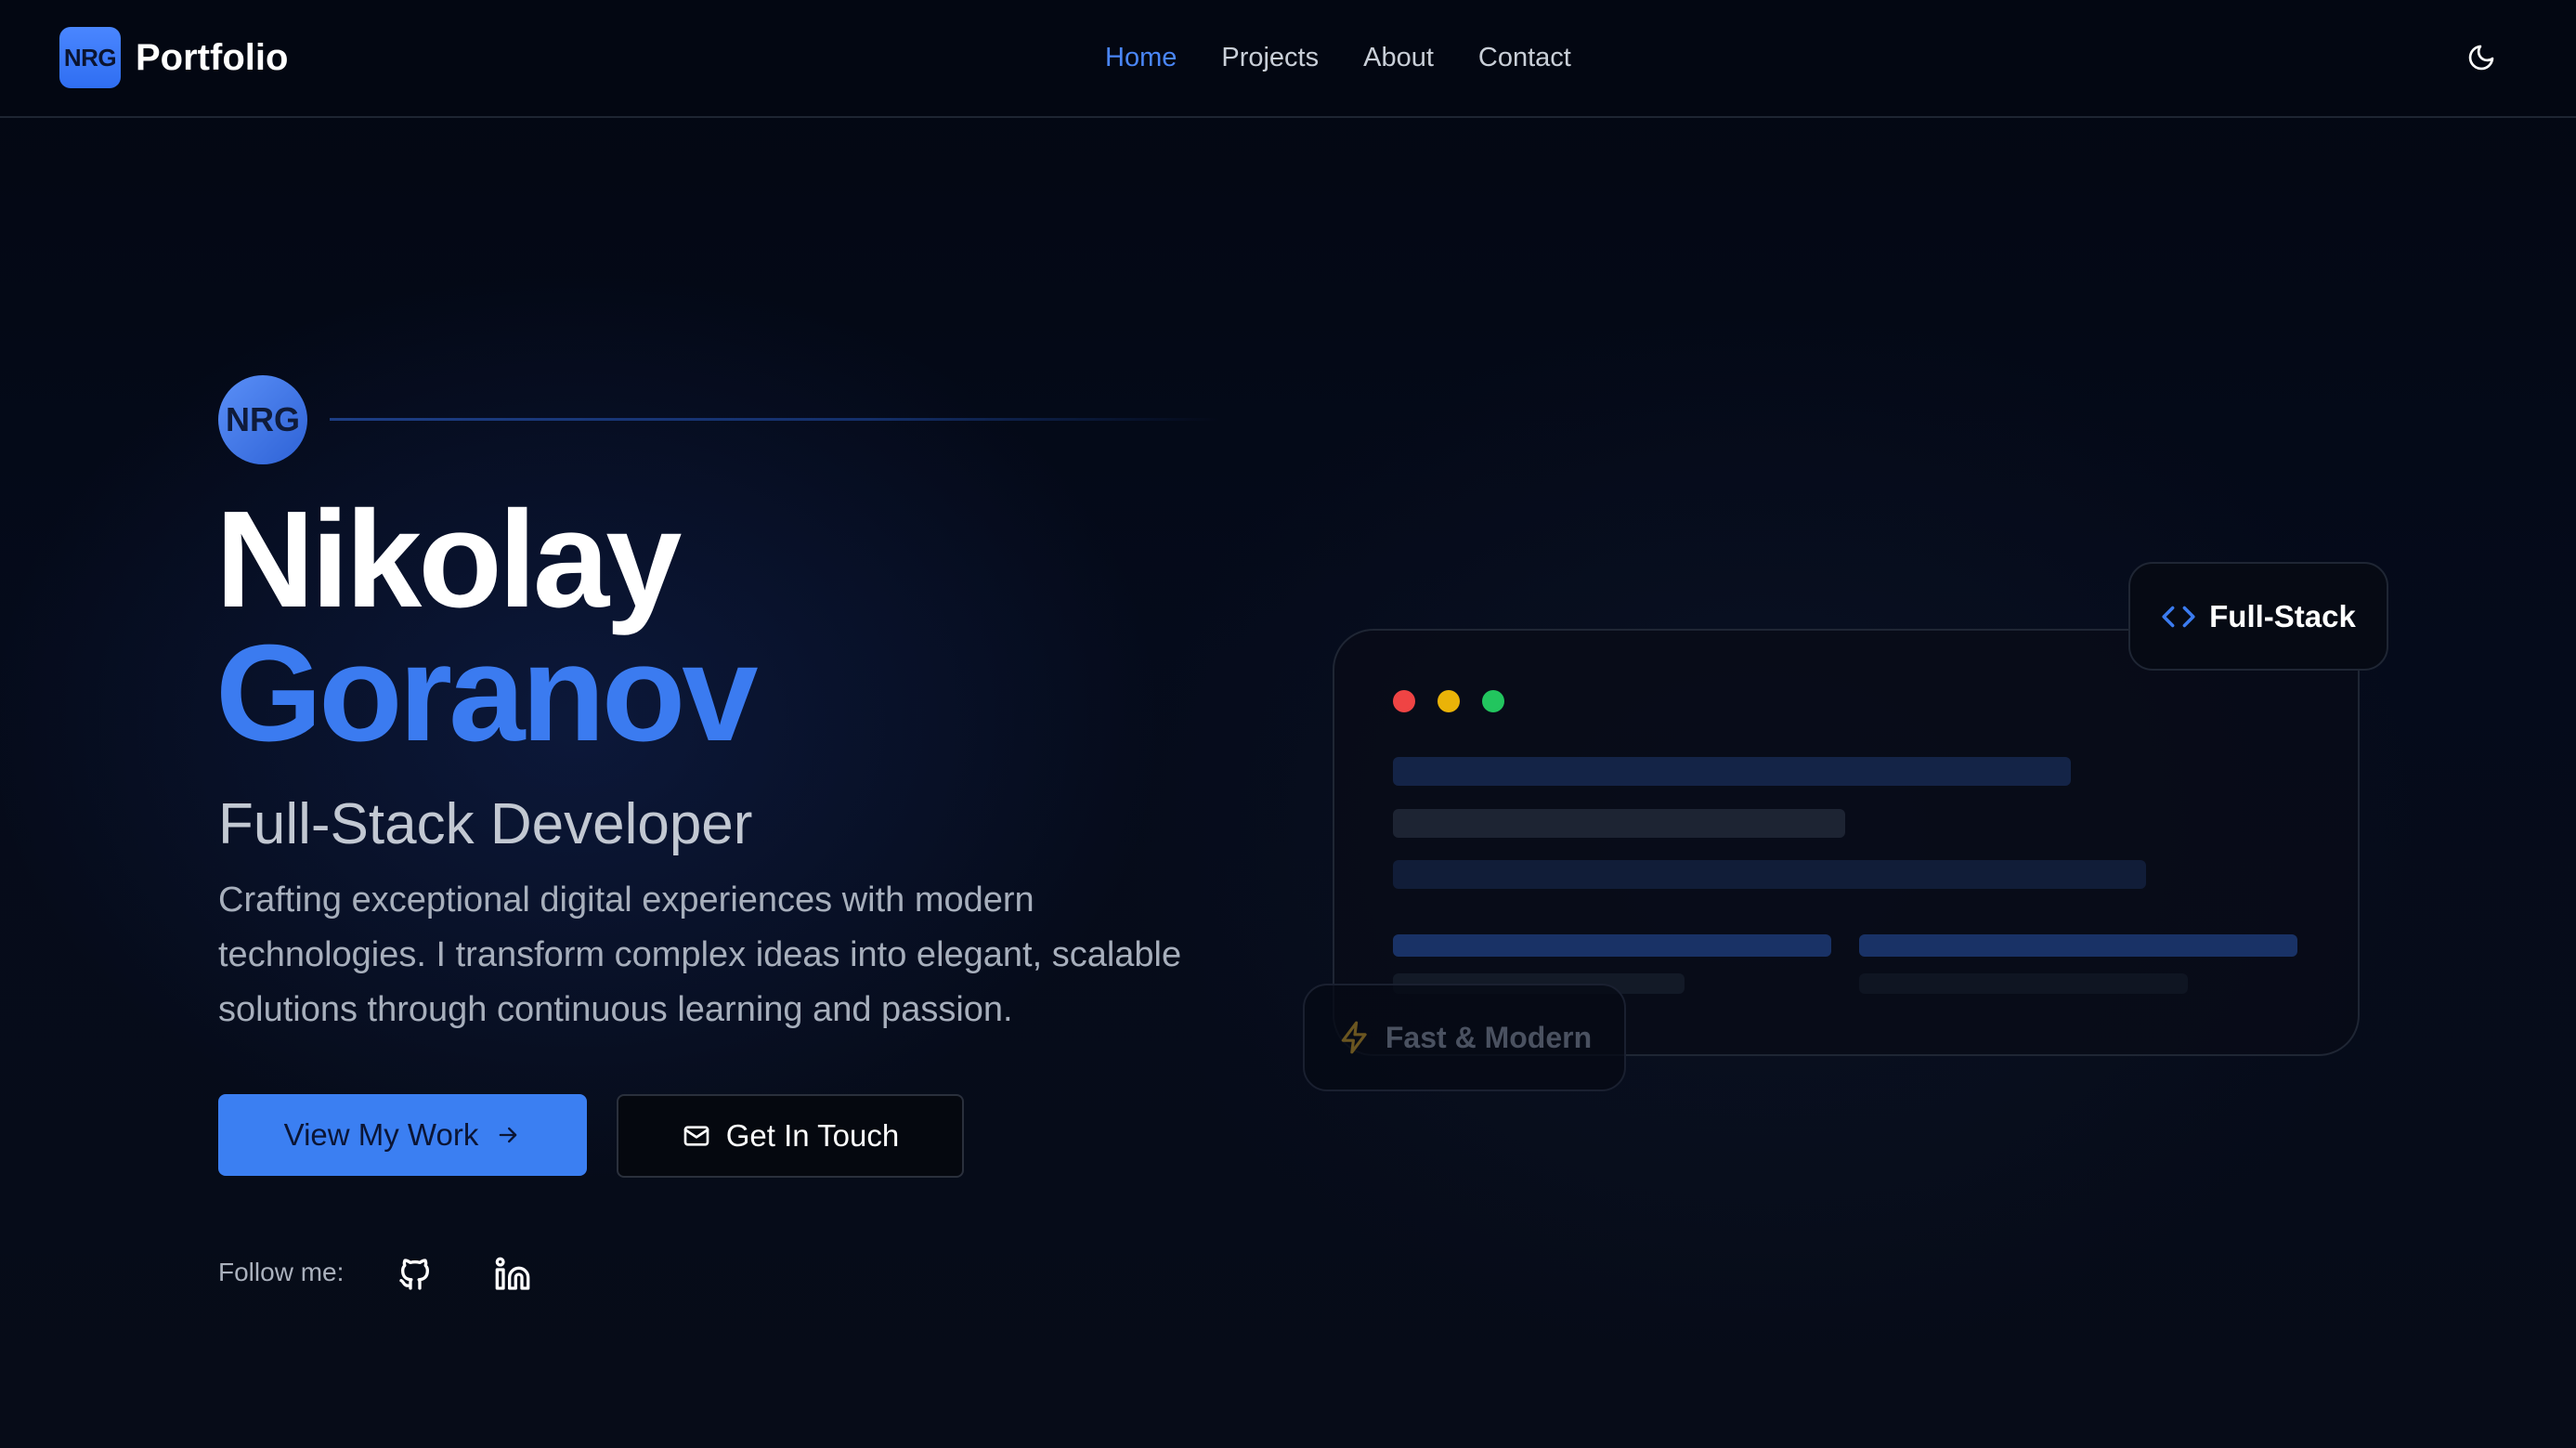 This screenshot has height=1448, width=2576. I want to click on view-my-work-button: View My Work, so click(403, 1135).